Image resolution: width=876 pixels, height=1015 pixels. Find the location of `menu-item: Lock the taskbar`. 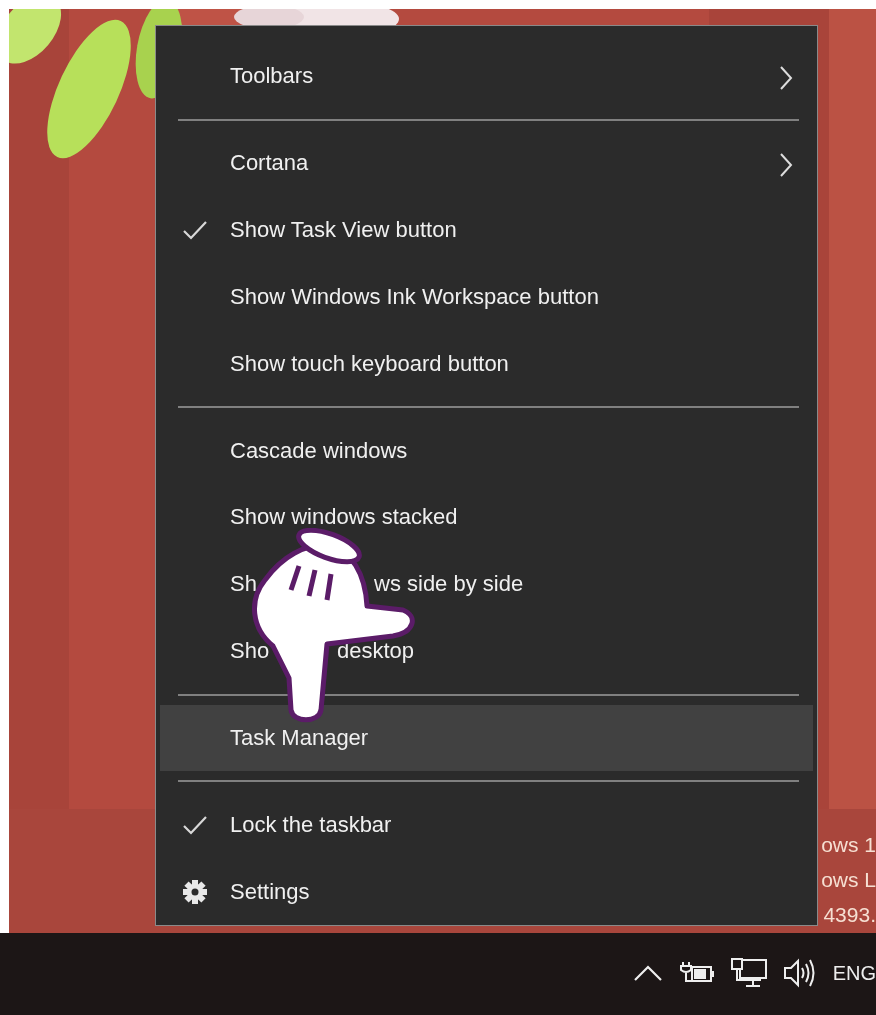

menu-item: Lock the taskbar is located at coordinates (486, 825).